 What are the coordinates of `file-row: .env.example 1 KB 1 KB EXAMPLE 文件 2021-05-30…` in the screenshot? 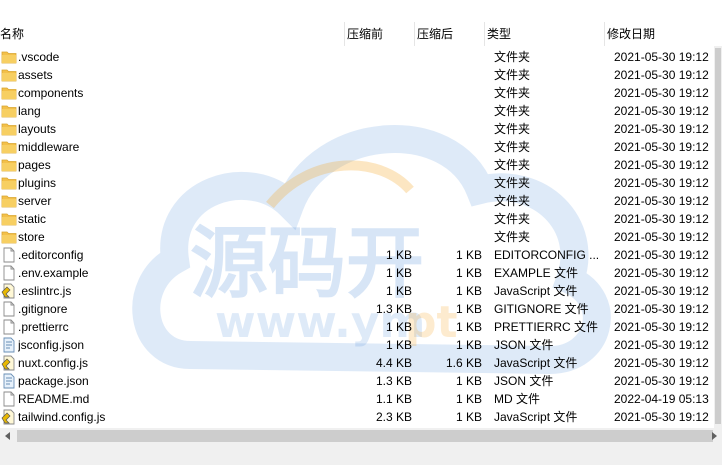 It's located at (361, 273).